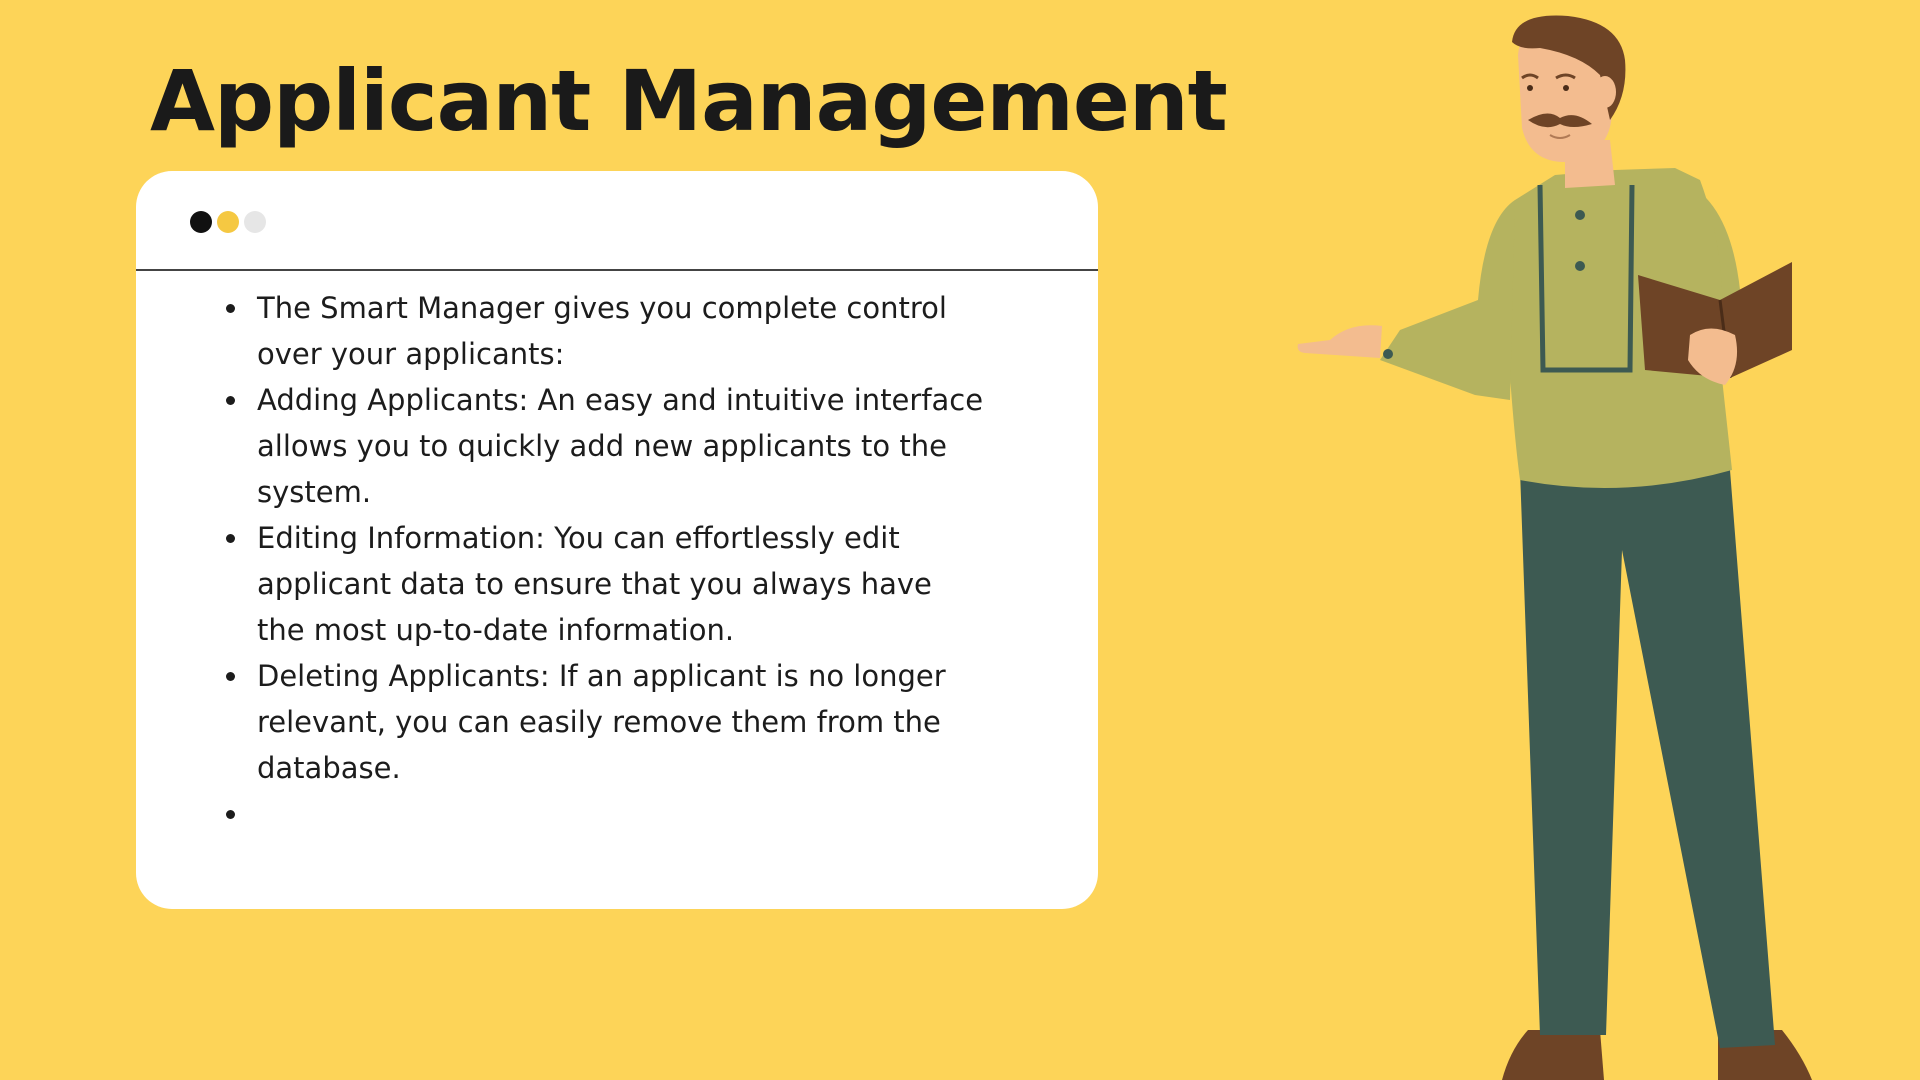  I want to click on window-dot-dark, so click(201, 222).